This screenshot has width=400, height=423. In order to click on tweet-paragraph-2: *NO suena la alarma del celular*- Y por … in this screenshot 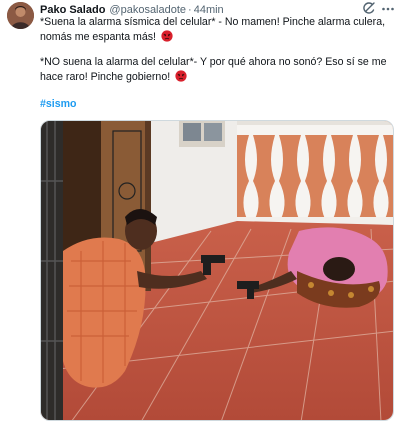, I will do `click(216, 70)`.